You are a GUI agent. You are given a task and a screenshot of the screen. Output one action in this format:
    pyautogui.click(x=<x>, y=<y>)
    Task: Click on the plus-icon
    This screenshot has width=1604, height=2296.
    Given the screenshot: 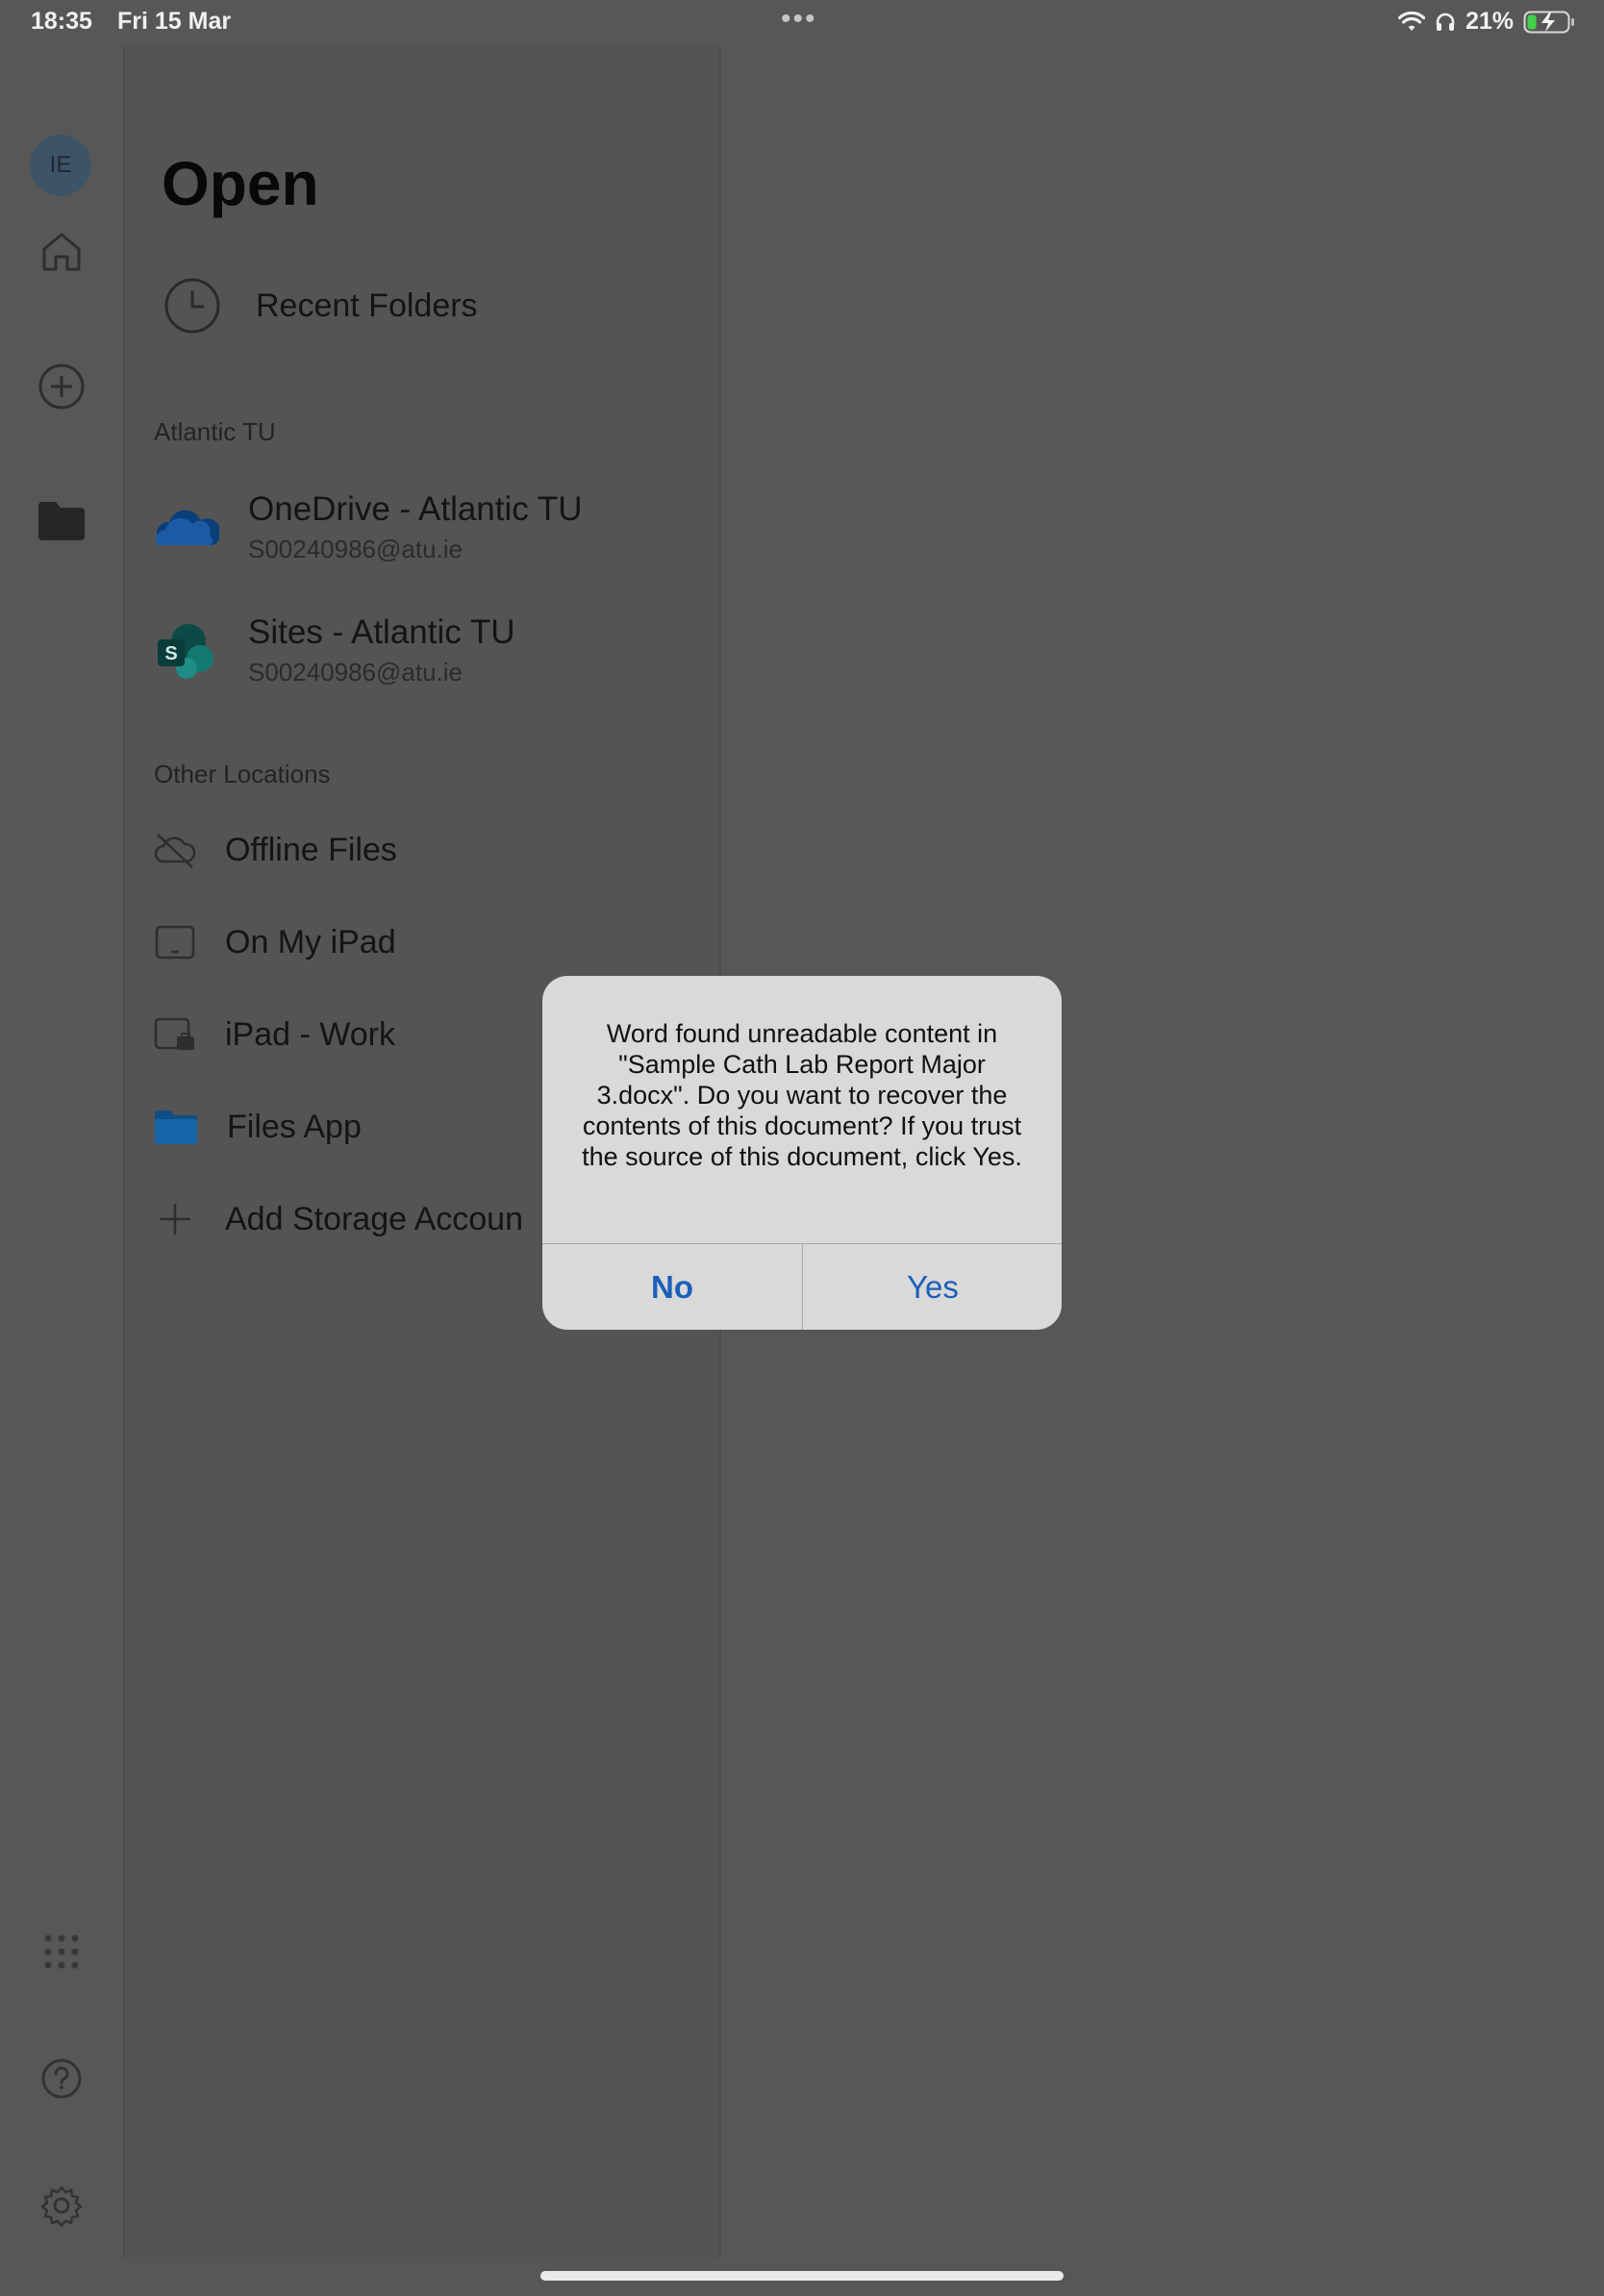 What is the action you would take?
    pyautogui.click(x=175, y=1219)
    